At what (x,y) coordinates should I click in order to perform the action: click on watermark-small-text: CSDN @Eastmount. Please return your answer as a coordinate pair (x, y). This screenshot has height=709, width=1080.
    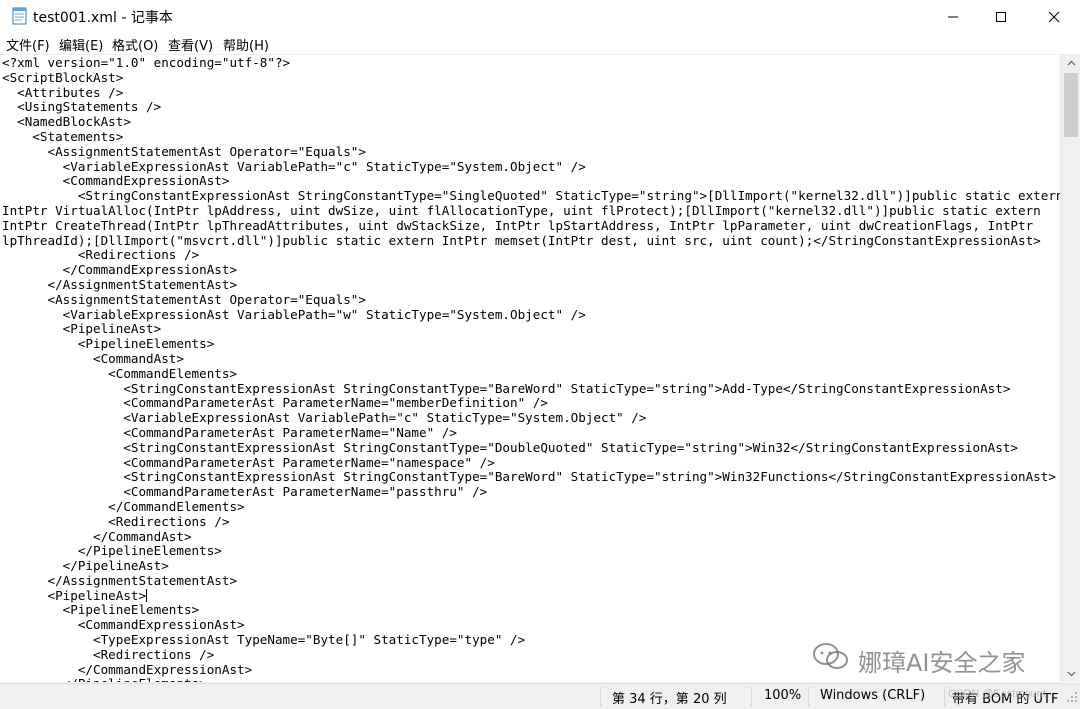
    Looking at the image, I should click on (997, 694).